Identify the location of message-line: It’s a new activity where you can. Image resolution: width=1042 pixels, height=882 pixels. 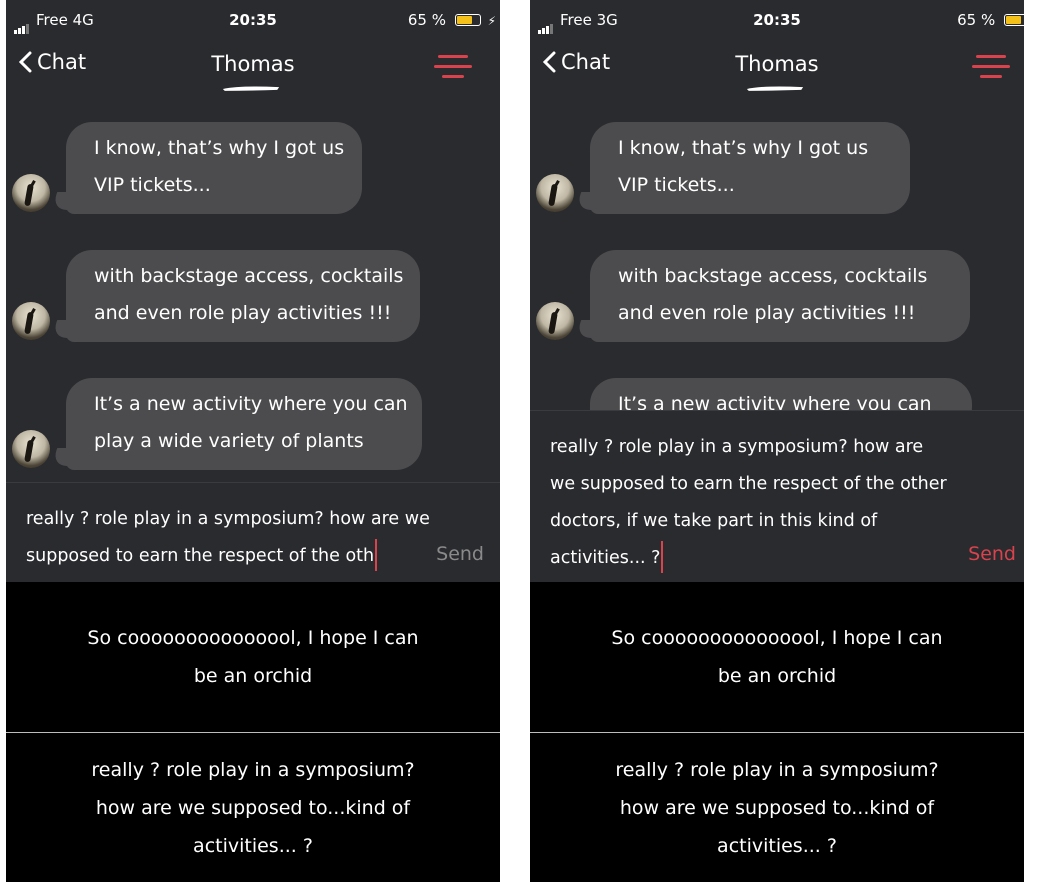
(251, 404).